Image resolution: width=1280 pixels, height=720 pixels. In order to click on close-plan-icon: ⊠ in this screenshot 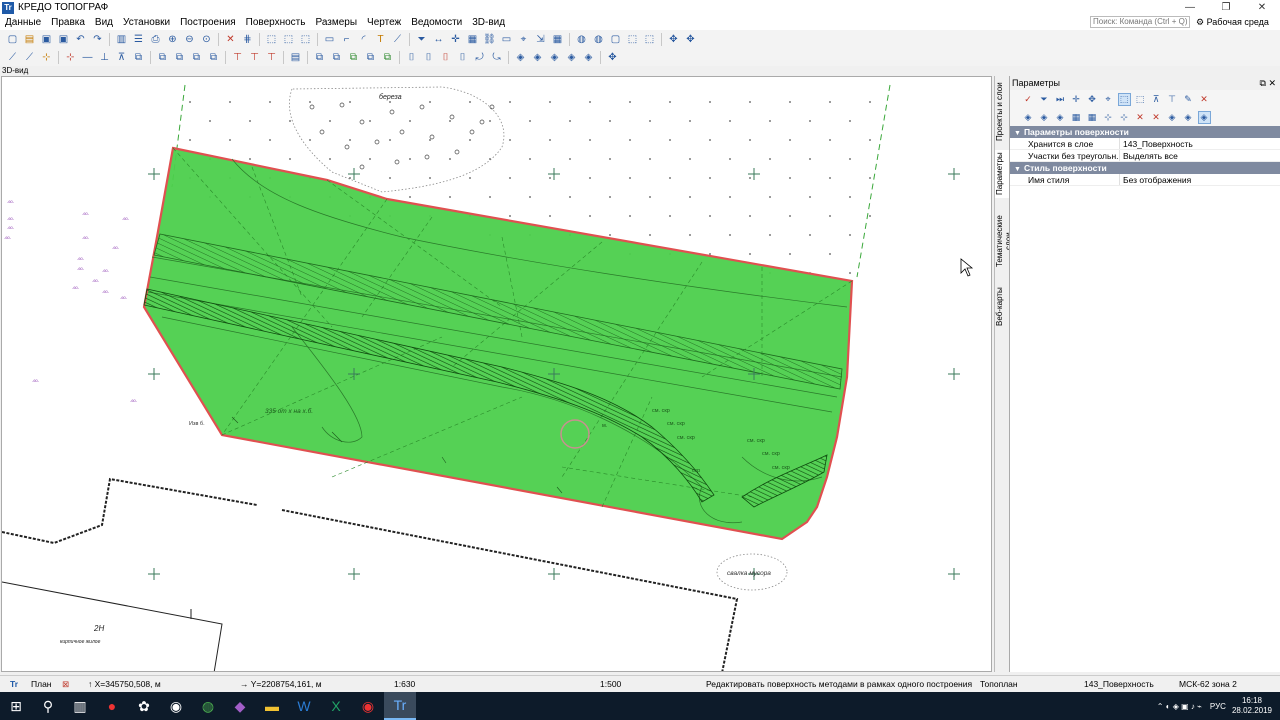, I will do `click(65, 684)`.